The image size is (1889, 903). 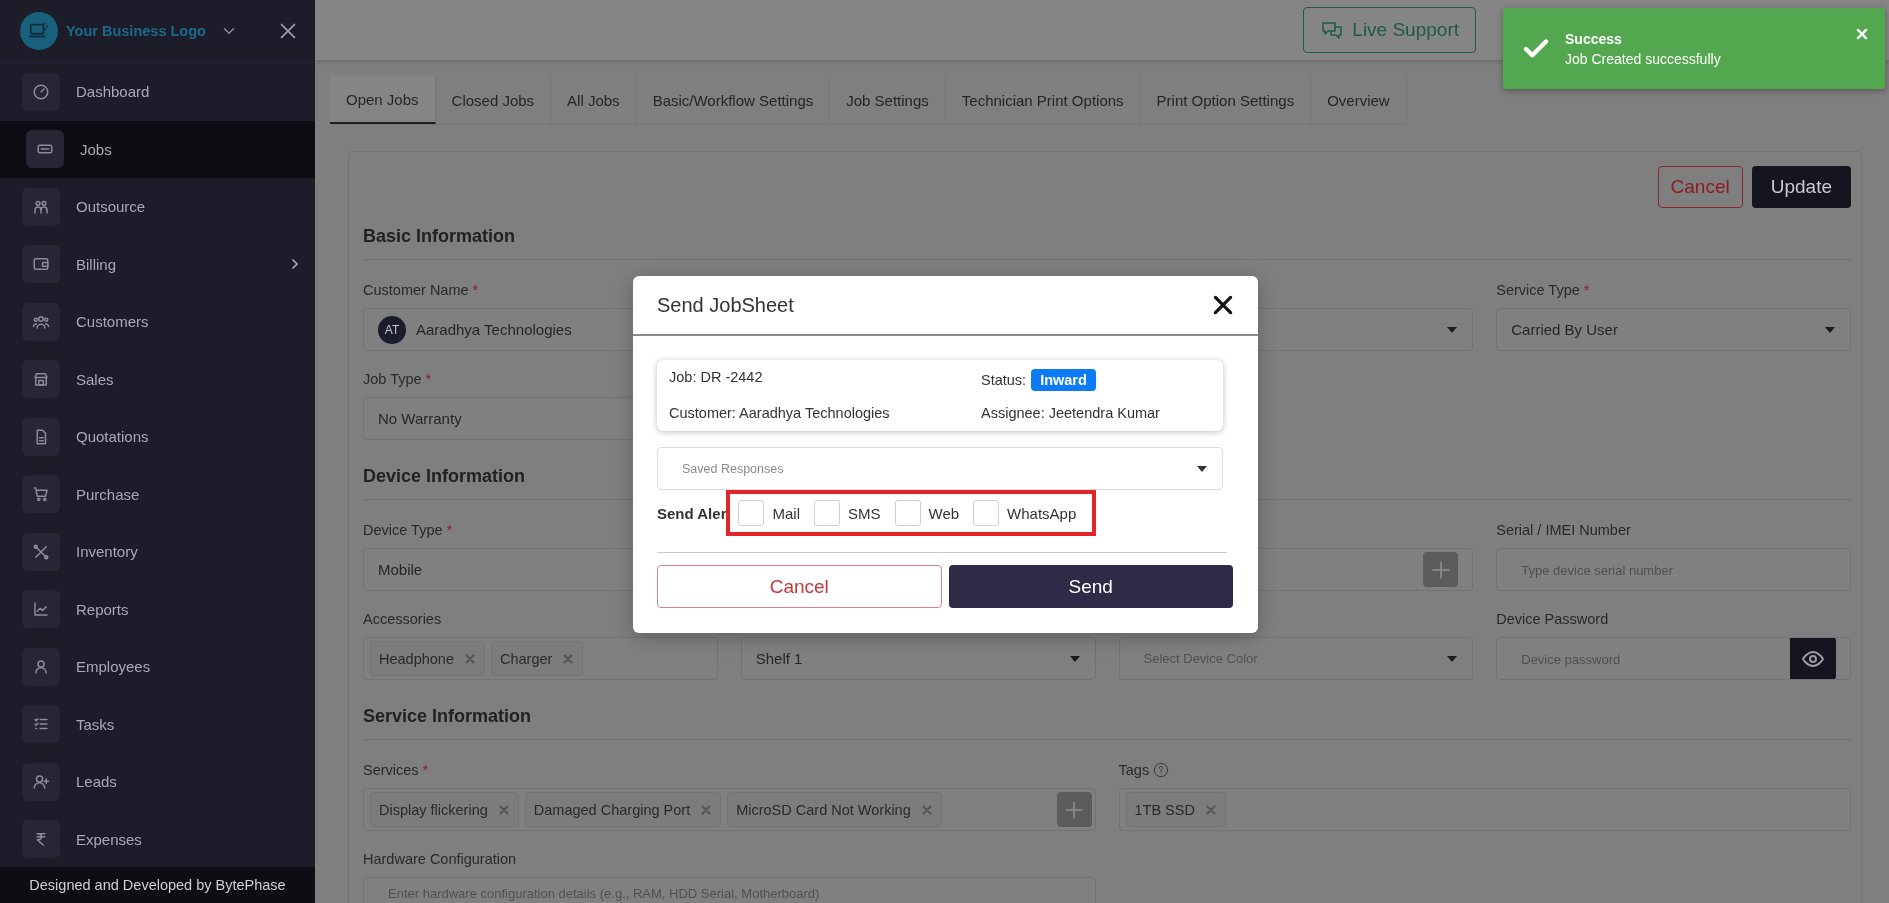 What do you see at coordinates (157, 207) in the screenshot?
I see `sidebar-item: Outsource` at bounding box center [157, 207].